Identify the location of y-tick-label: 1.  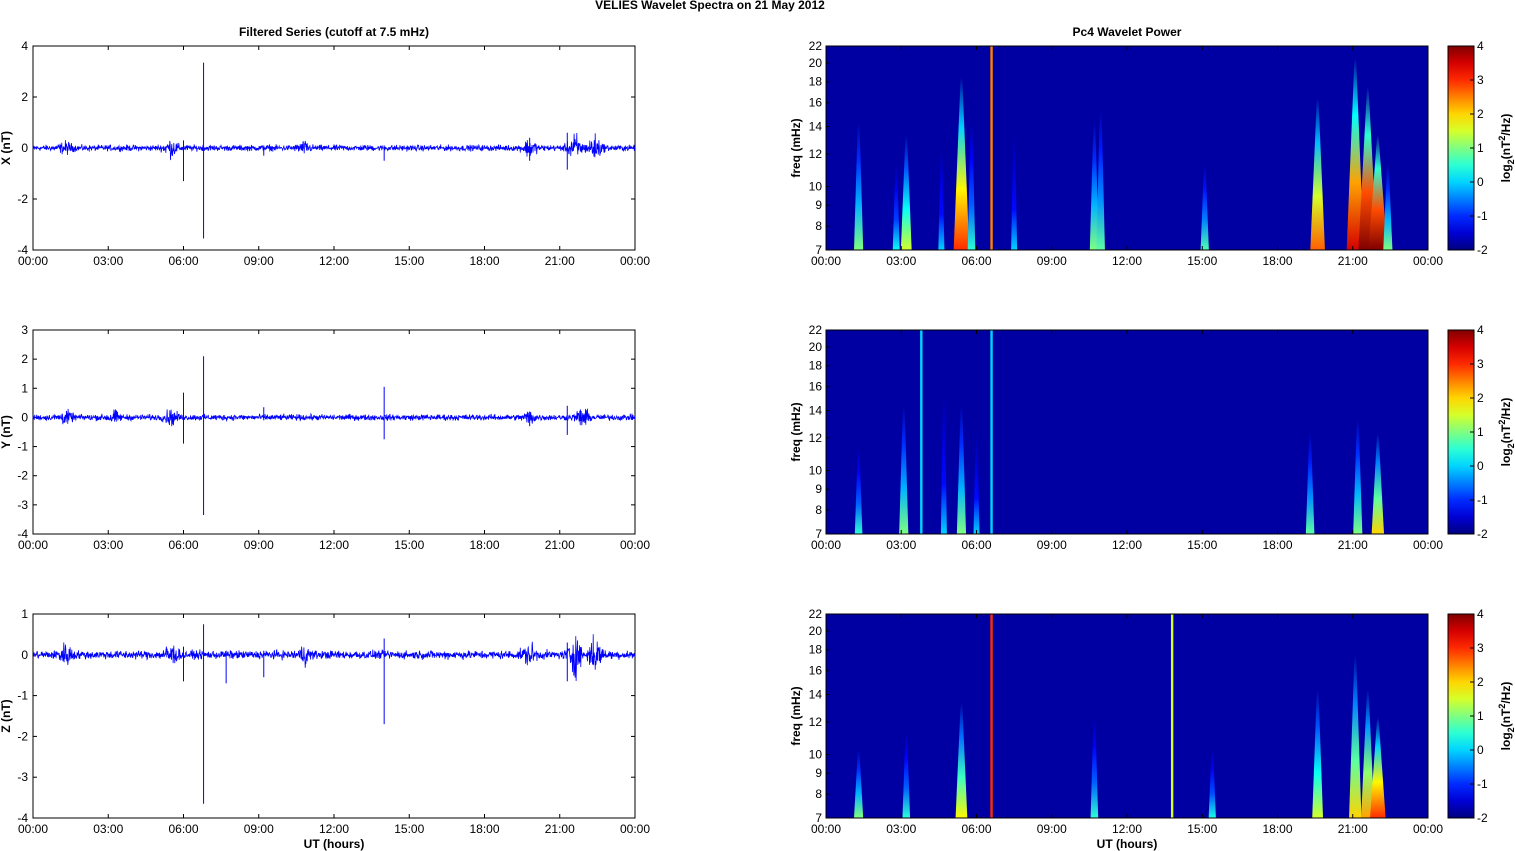
(24, 614).